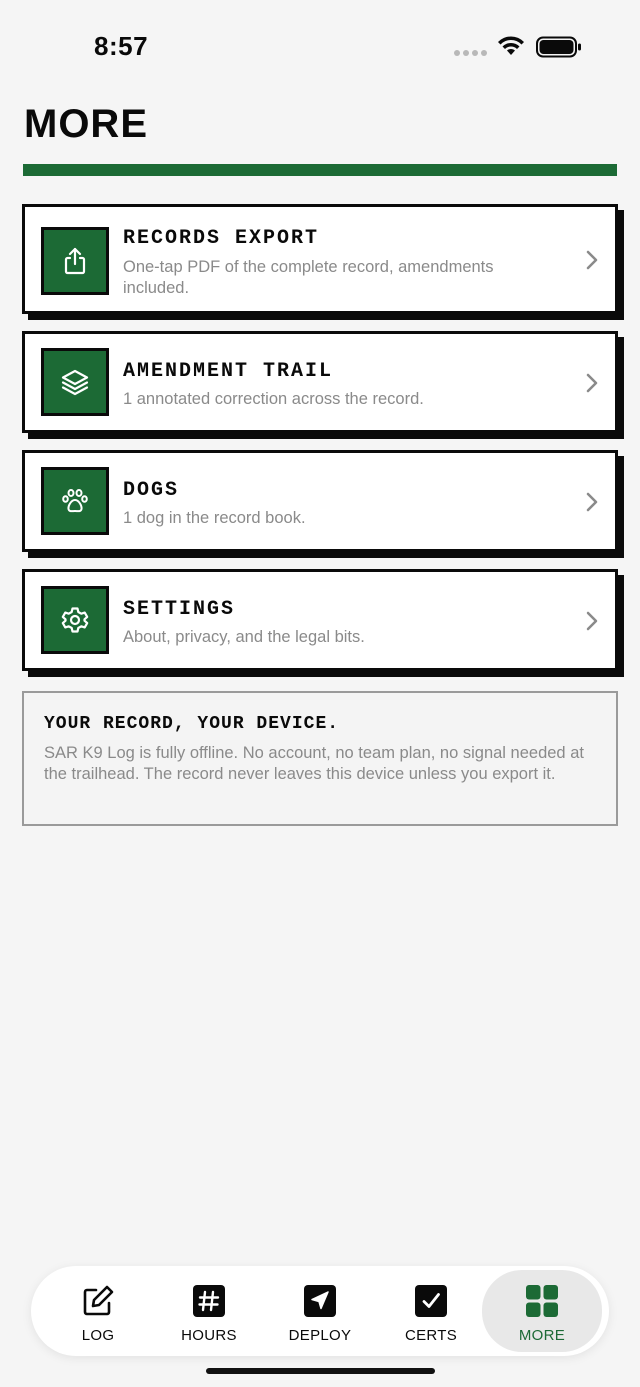  Describe the element at coordinates (511, 45) in the screenshot. I see `wifi-icon` at that location.